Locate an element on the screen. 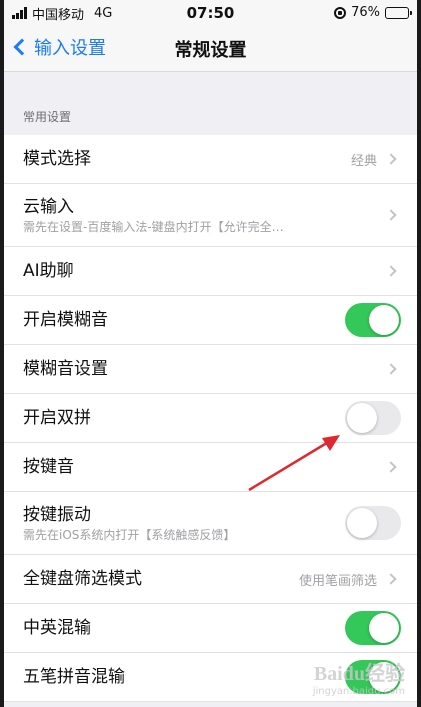  section-header: 常用设置 is located at coordinates (47, 117).